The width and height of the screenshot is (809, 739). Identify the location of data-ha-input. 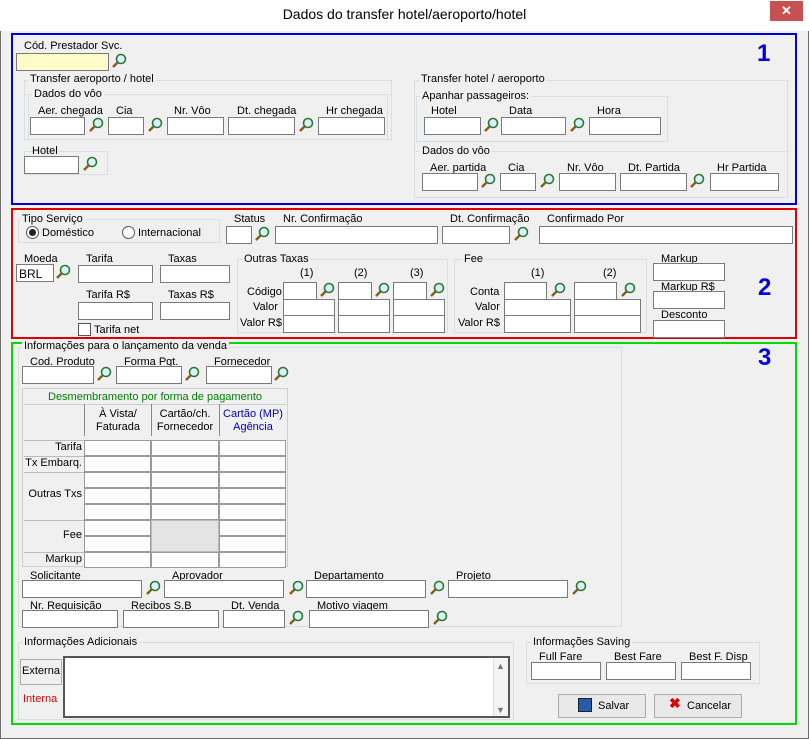
(533, 126).